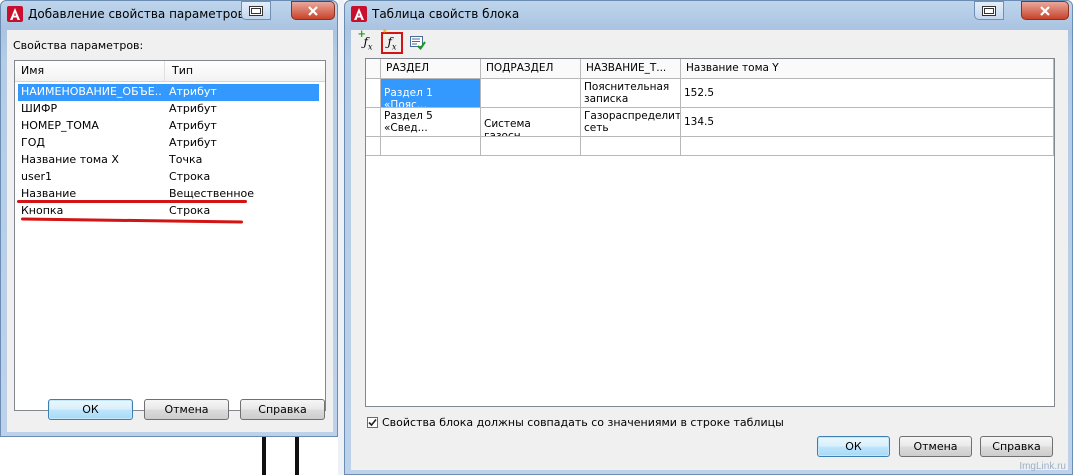 The height and width of the screenshot is (475, 1073). I want to click on dialog-title: Таблица свойств блока, so click(446, 14).